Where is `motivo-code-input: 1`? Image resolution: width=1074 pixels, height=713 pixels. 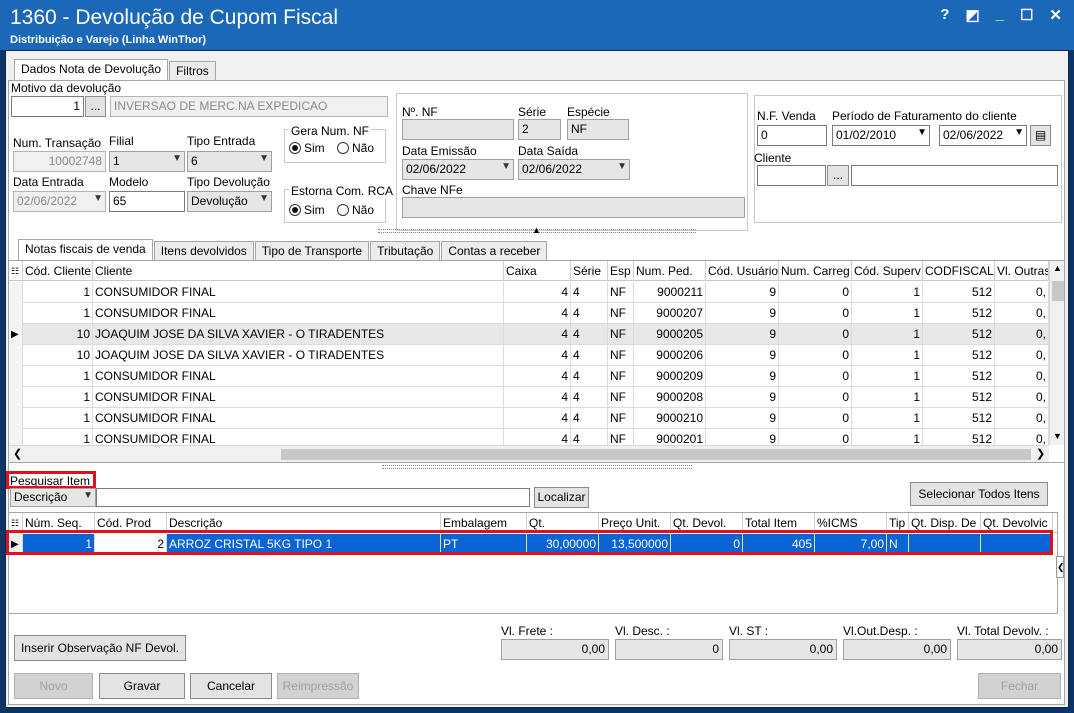 motivo-code-input: 1 is located at coordinates (47, 106).